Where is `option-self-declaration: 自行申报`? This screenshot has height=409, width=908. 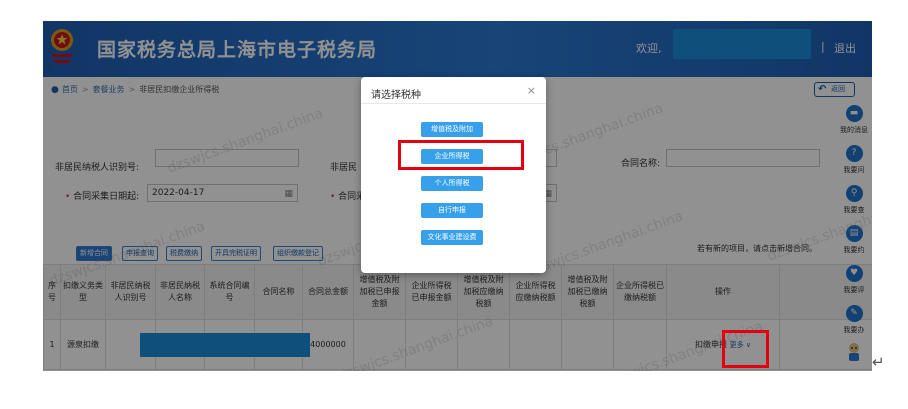
option-self-declaration: 自行申报 is located at coordinates (452, 210).